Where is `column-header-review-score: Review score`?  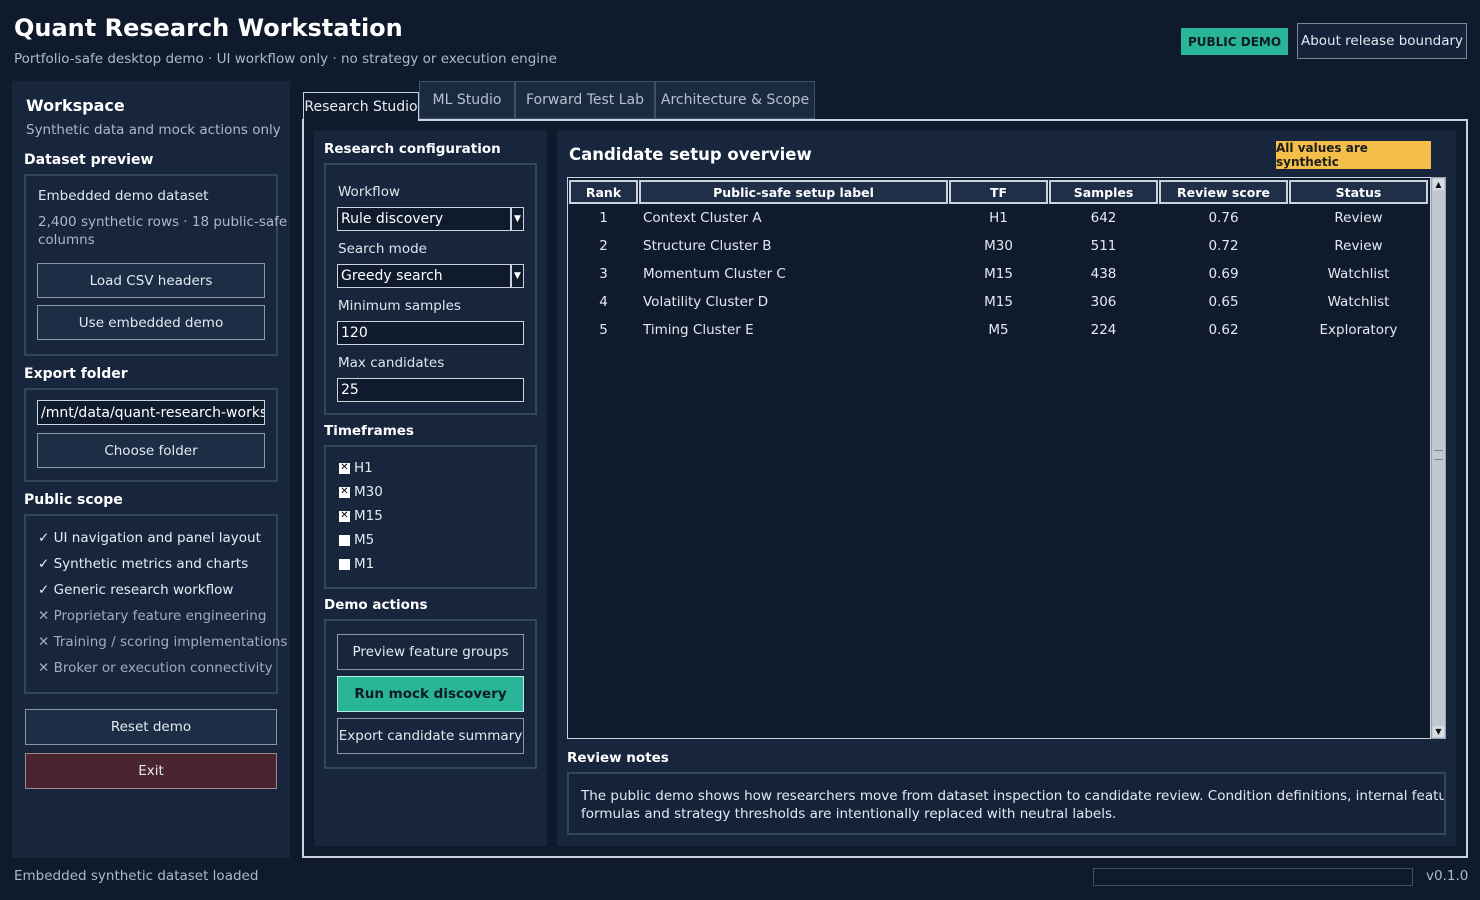
column-header-review-score: Review score is located at coordinates (1223, 192).